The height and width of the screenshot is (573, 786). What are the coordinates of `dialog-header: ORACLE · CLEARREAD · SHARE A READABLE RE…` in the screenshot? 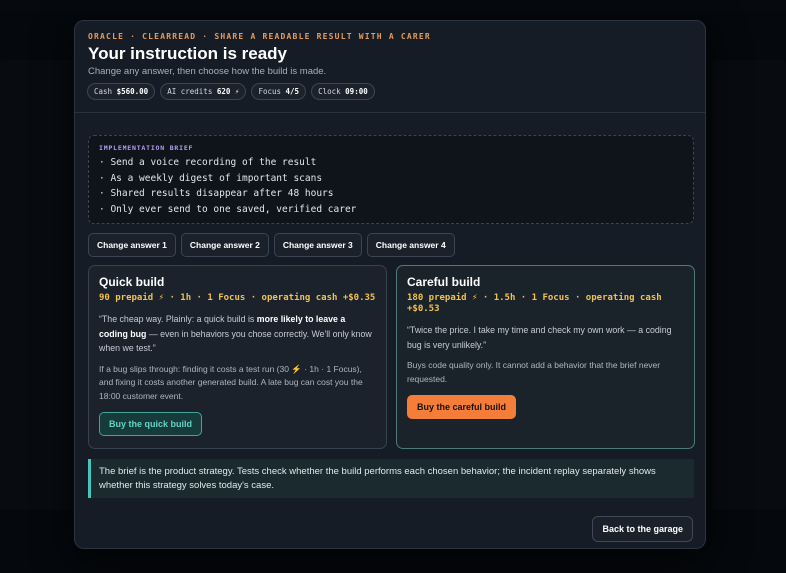 It's located at (390, 67).